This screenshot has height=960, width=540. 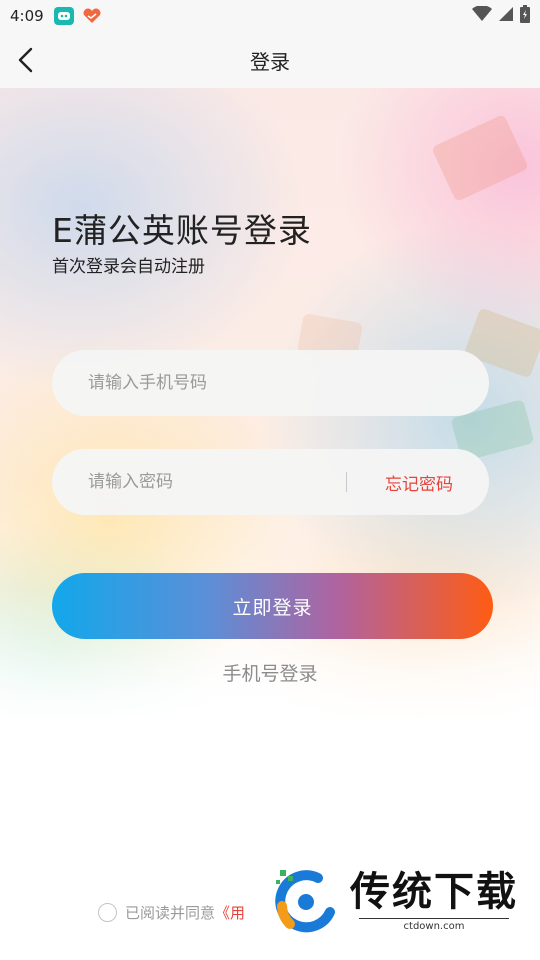 What do you see at coordinates (230, 912) in the screenshot?
I see `user-agreement-link: 《用` at bounding box center [230, 912].